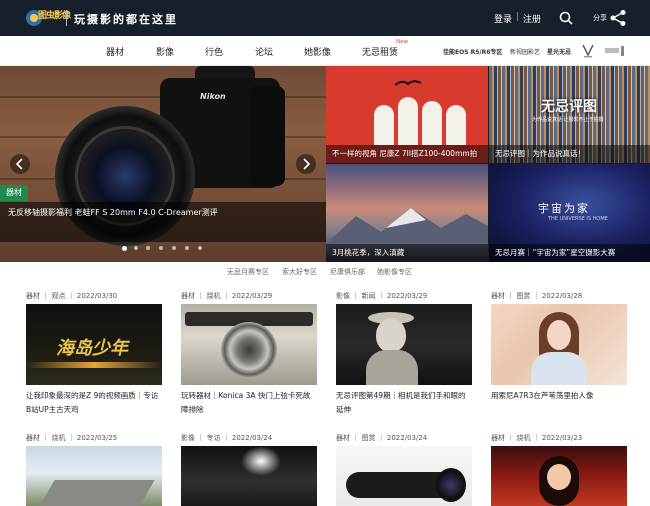 The width and height of the screenshot is (650, 506). What do you see at coordinates (113, 213) in the screenshot?
I see `hero-caption: 无反移轴摄影福利 老蛙FF S 20mm F4.0 C-Dreamer测评` at bounding box center [113, 213].